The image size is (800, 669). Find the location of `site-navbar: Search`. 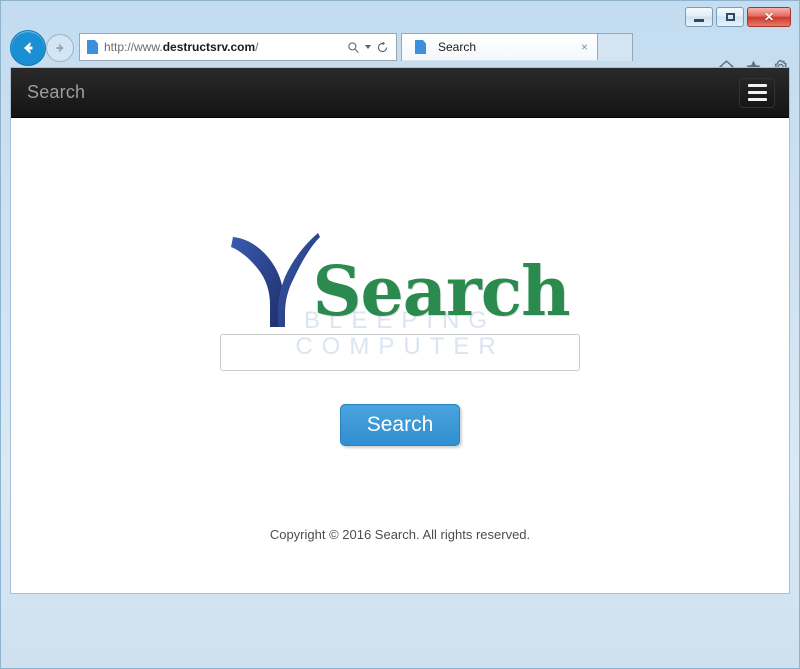

site-navbar: Search is located at coordinates (400, 93).